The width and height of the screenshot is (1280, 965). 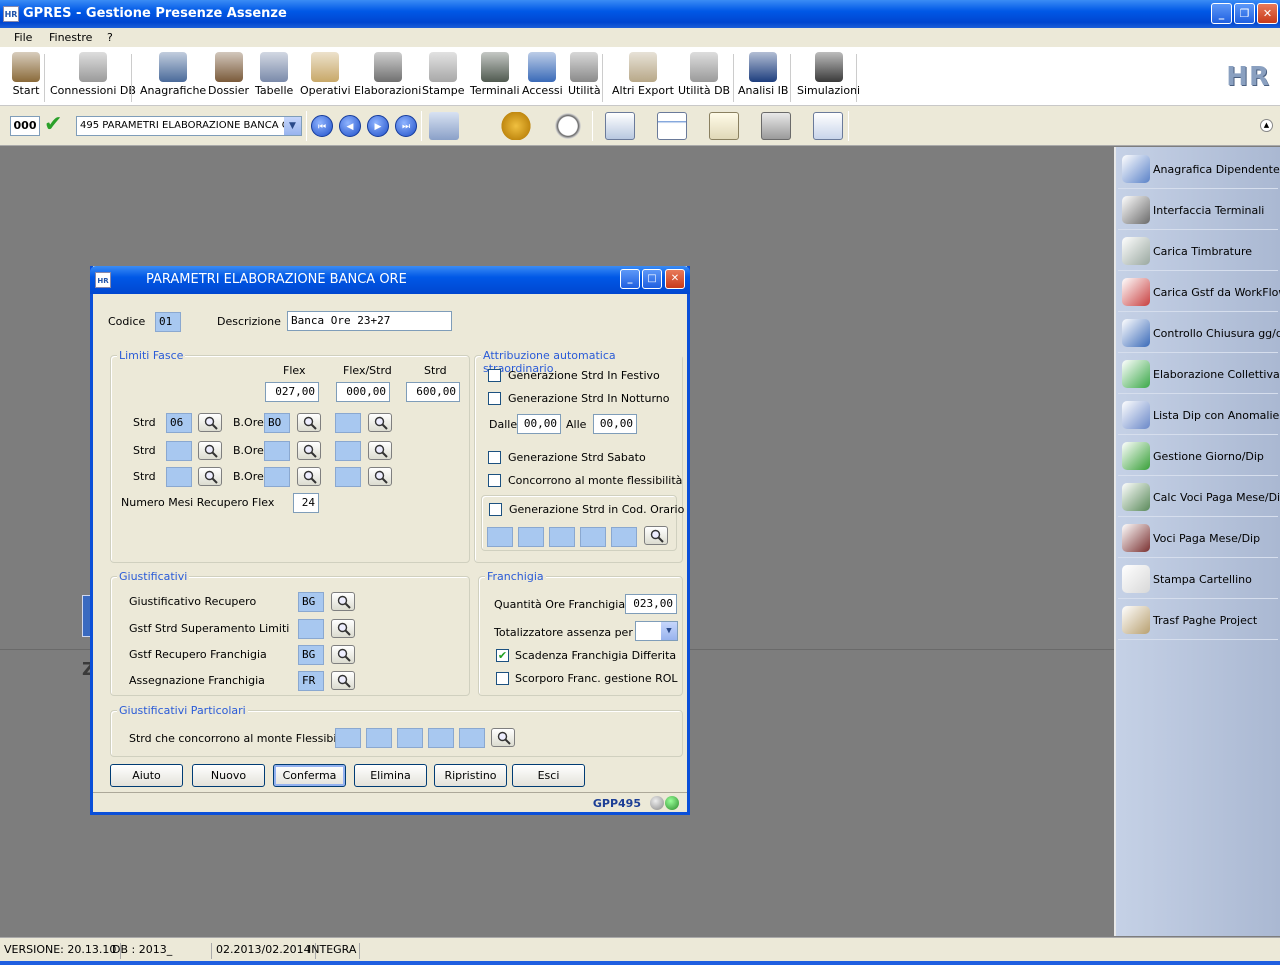 I want to click on menu-finestre: Finestre, so click(x=70, y=37).